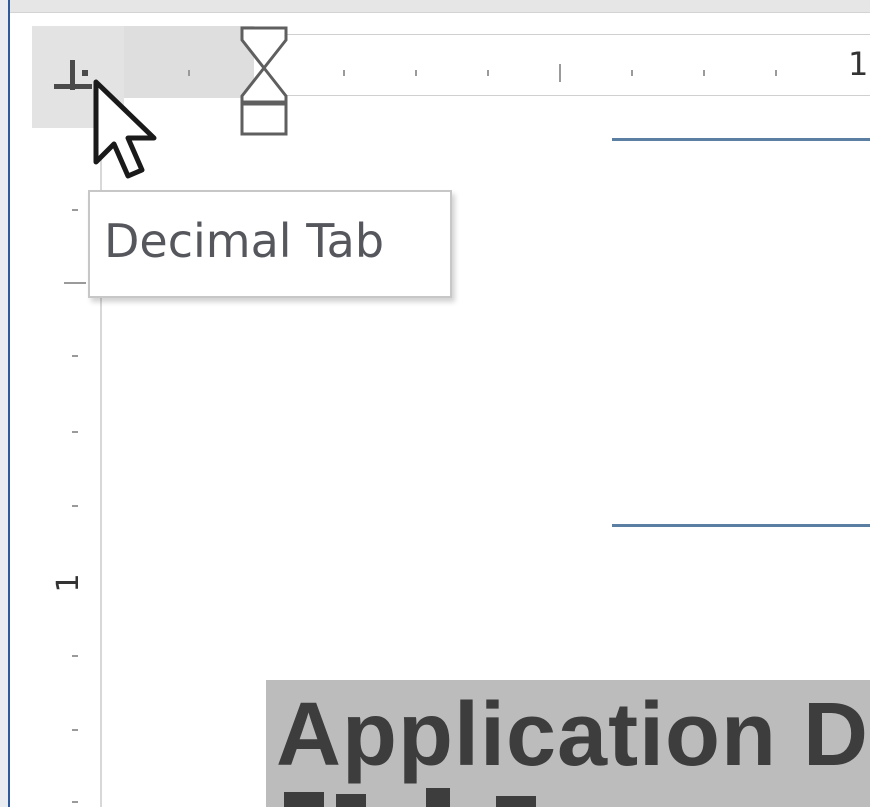  Describe the element at coordinates (858, 64) in the screenshot. I see `horizontal-ruler-label: 1` at that location.